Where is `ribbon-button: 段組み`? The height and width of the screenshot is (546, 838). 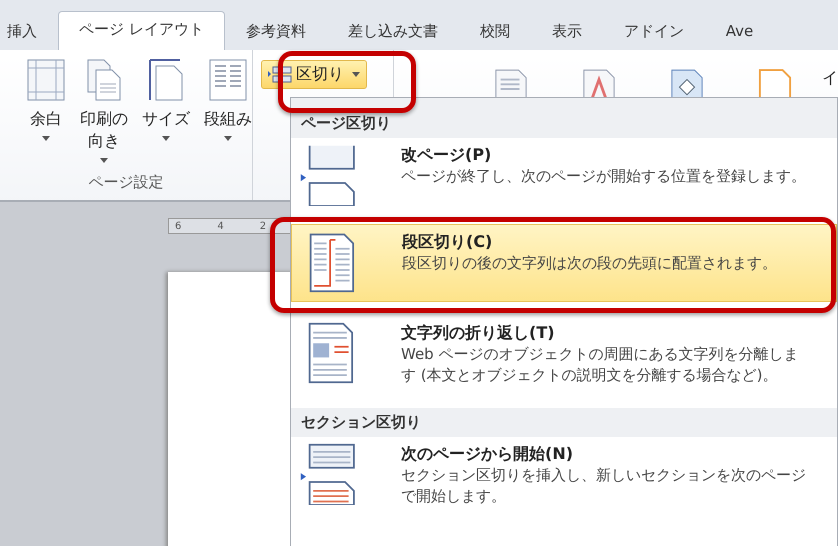 ribbon-button: 段組み is located at coordinates (228, 110).